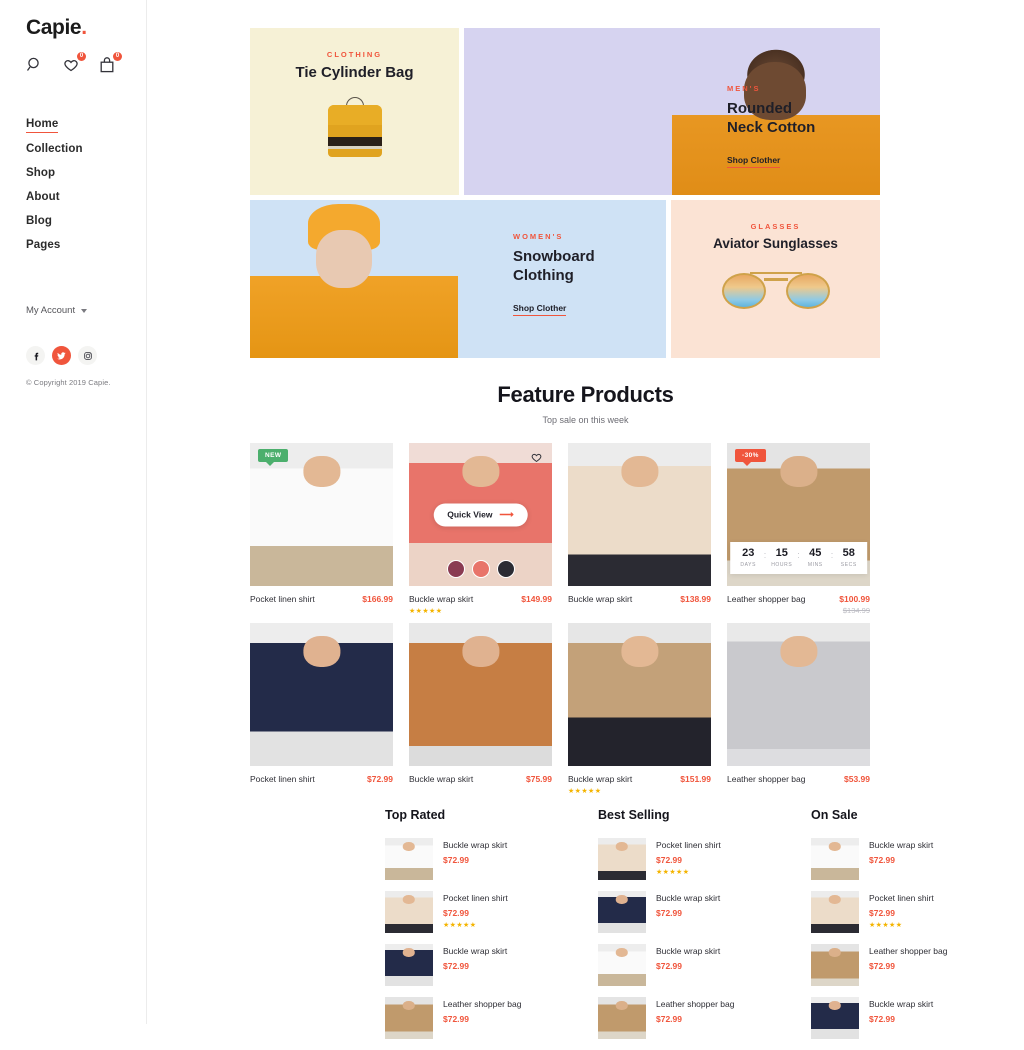 The image size is (1024, 1050). I want to click on quick-view-label: Quick View, so click(470, 514).